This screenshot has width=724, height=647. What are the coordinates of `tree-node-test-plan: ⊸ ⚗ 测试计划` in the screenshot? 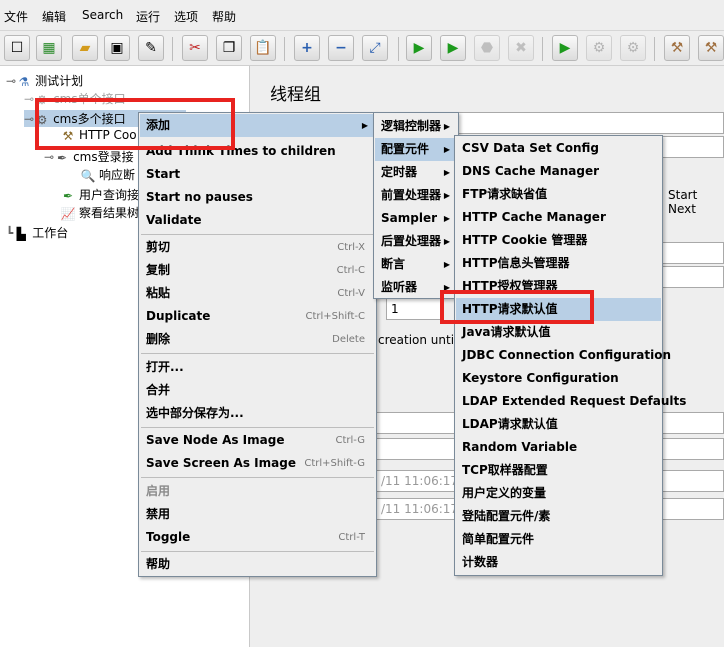 It's located at (44, 80).